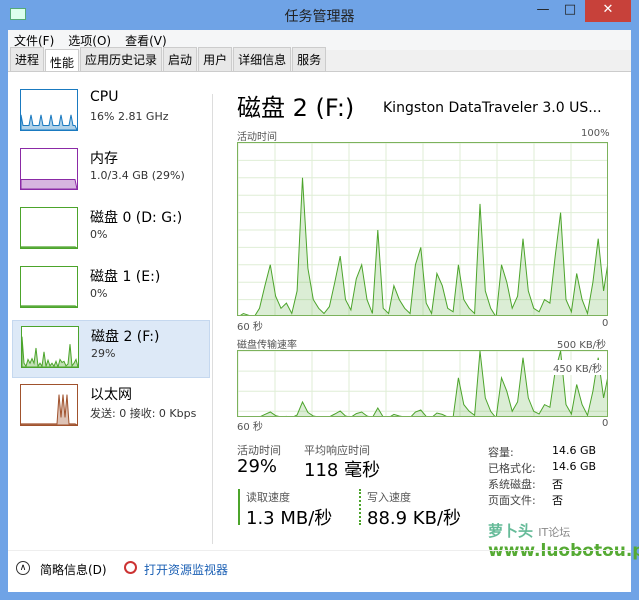 The width and height of the screenshot is (639, 600). What do you see at coordinates (570, 11) in the screenshot?
I see `maximize-button: □` at bounding box center [570, 11].